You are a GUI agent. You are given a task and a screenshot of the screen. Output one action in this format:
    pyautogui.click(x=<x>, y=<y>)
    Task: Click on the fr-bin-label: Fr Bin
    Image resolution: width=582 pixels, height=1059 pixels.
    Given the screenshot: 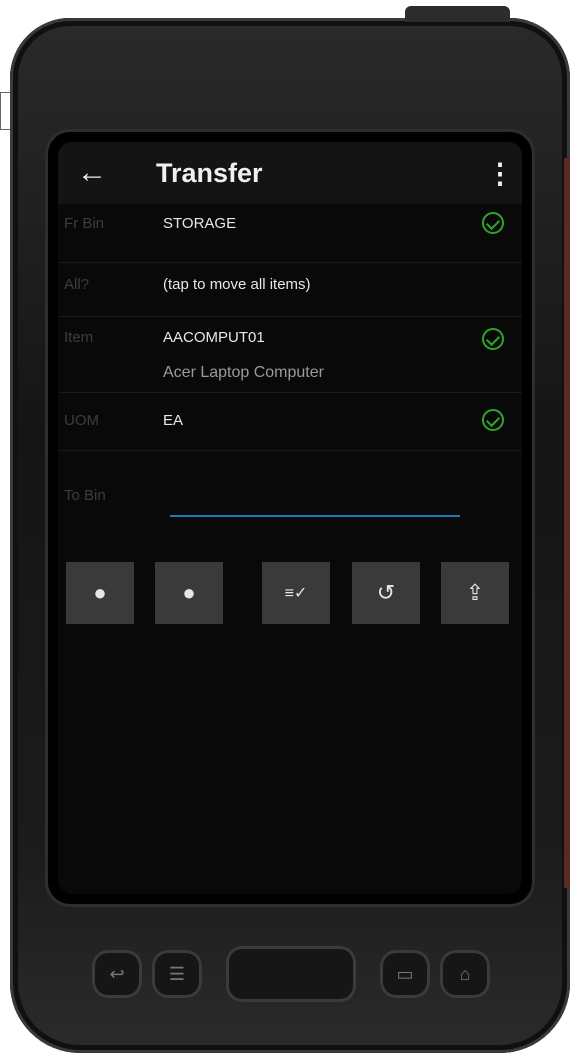 What is the action you would take?
    pyautogui.click(x=84, y=223)
    